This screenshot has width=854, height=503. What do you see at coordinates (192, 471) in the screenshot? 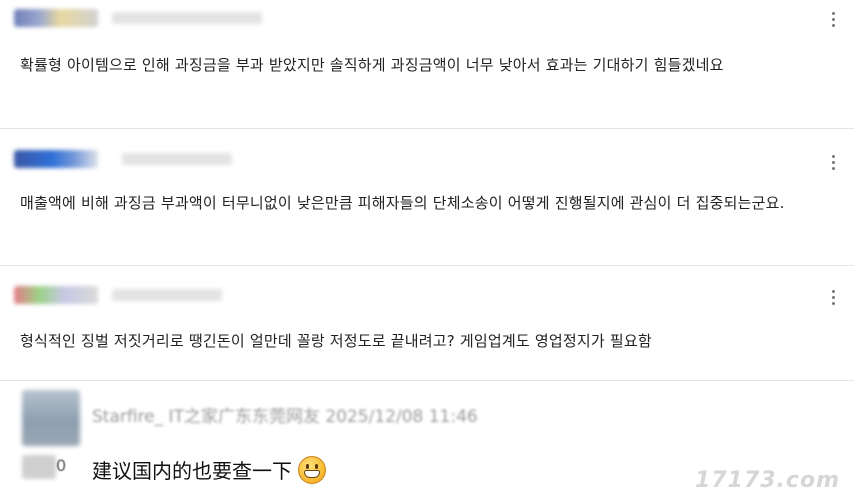
I see `reply-text: 建议国内的也要查一下` at bounding box center [192, 471].